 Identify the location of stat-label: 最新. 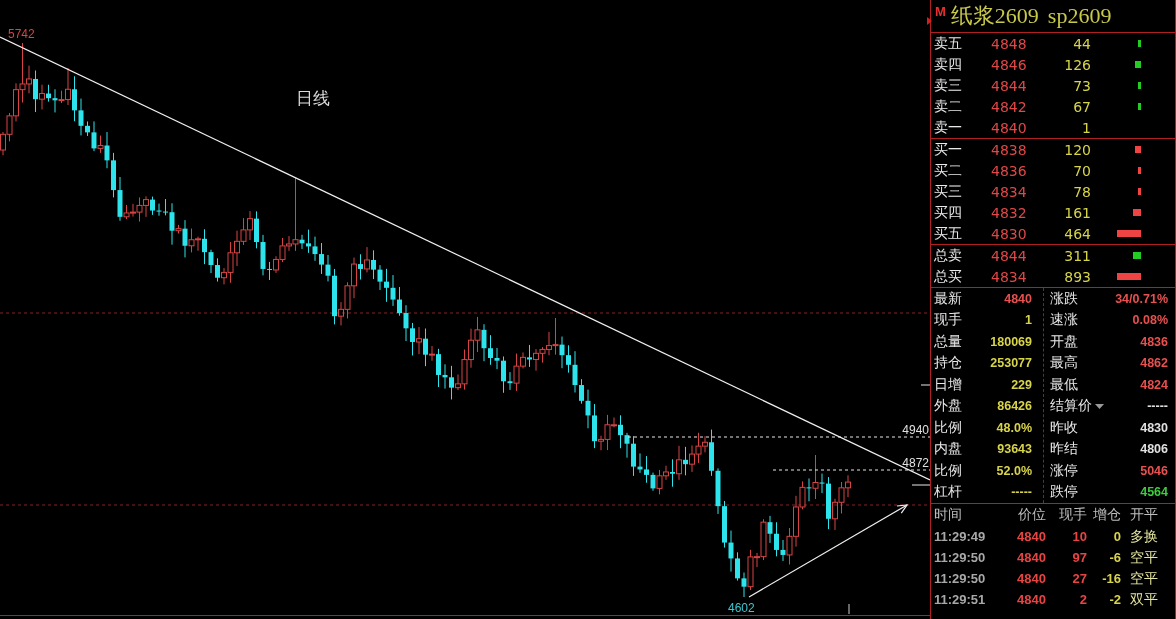
(948, 298).